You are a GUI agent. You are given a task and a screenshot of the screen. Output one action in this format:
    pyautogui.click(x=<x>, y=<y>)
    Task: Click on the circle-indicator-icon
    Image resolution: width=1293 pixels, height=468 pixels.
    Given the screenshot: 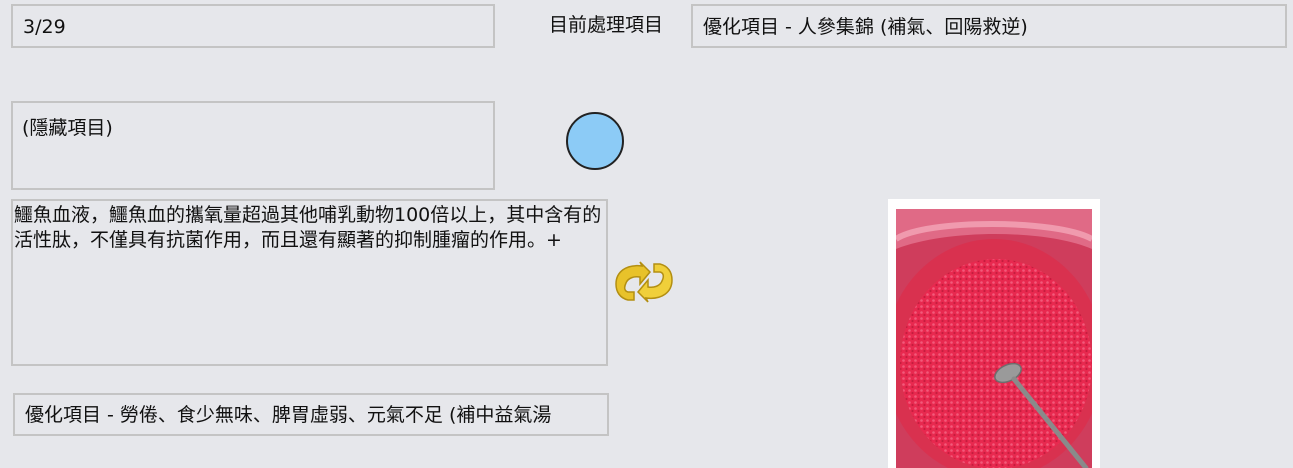 What is the action you would take?
    pyautogui.click(x=595, y=141)
    